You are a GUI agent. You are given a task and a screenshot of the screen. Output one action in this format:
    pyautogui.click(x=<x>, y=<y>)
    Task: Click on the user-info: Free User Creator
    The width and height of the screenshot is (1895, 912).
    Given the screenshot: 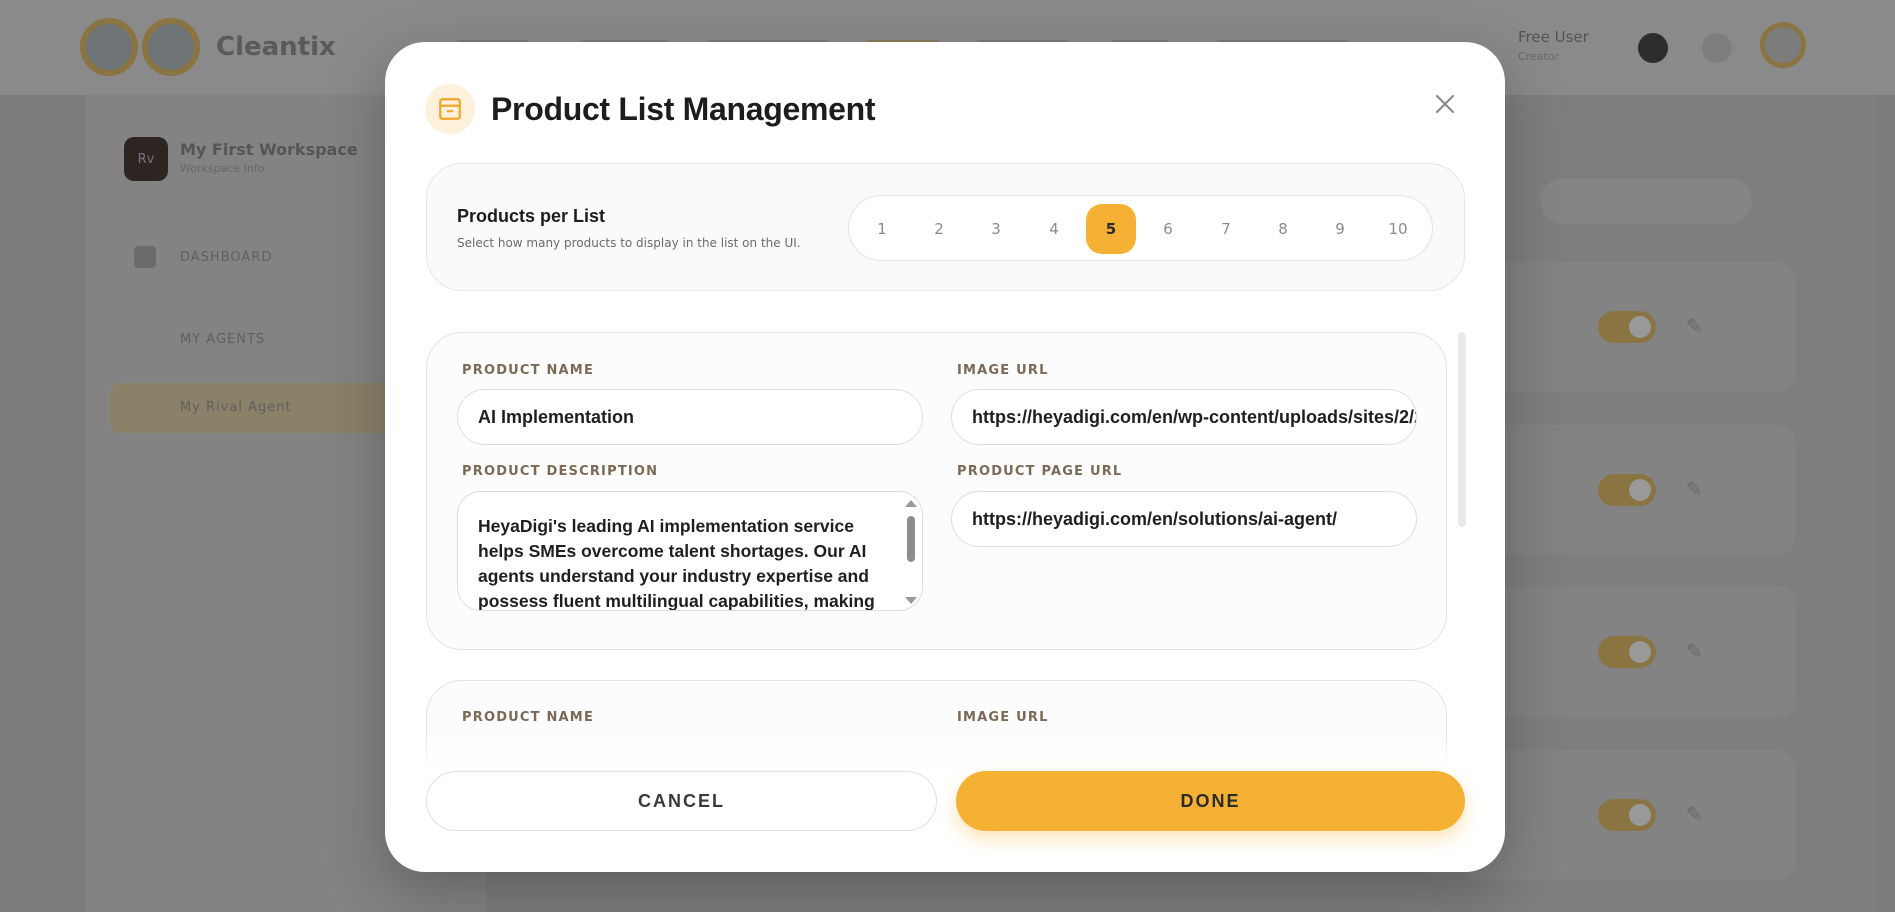 What is the action you would take?
    pyautogui.click(x=1553, y=45)
    